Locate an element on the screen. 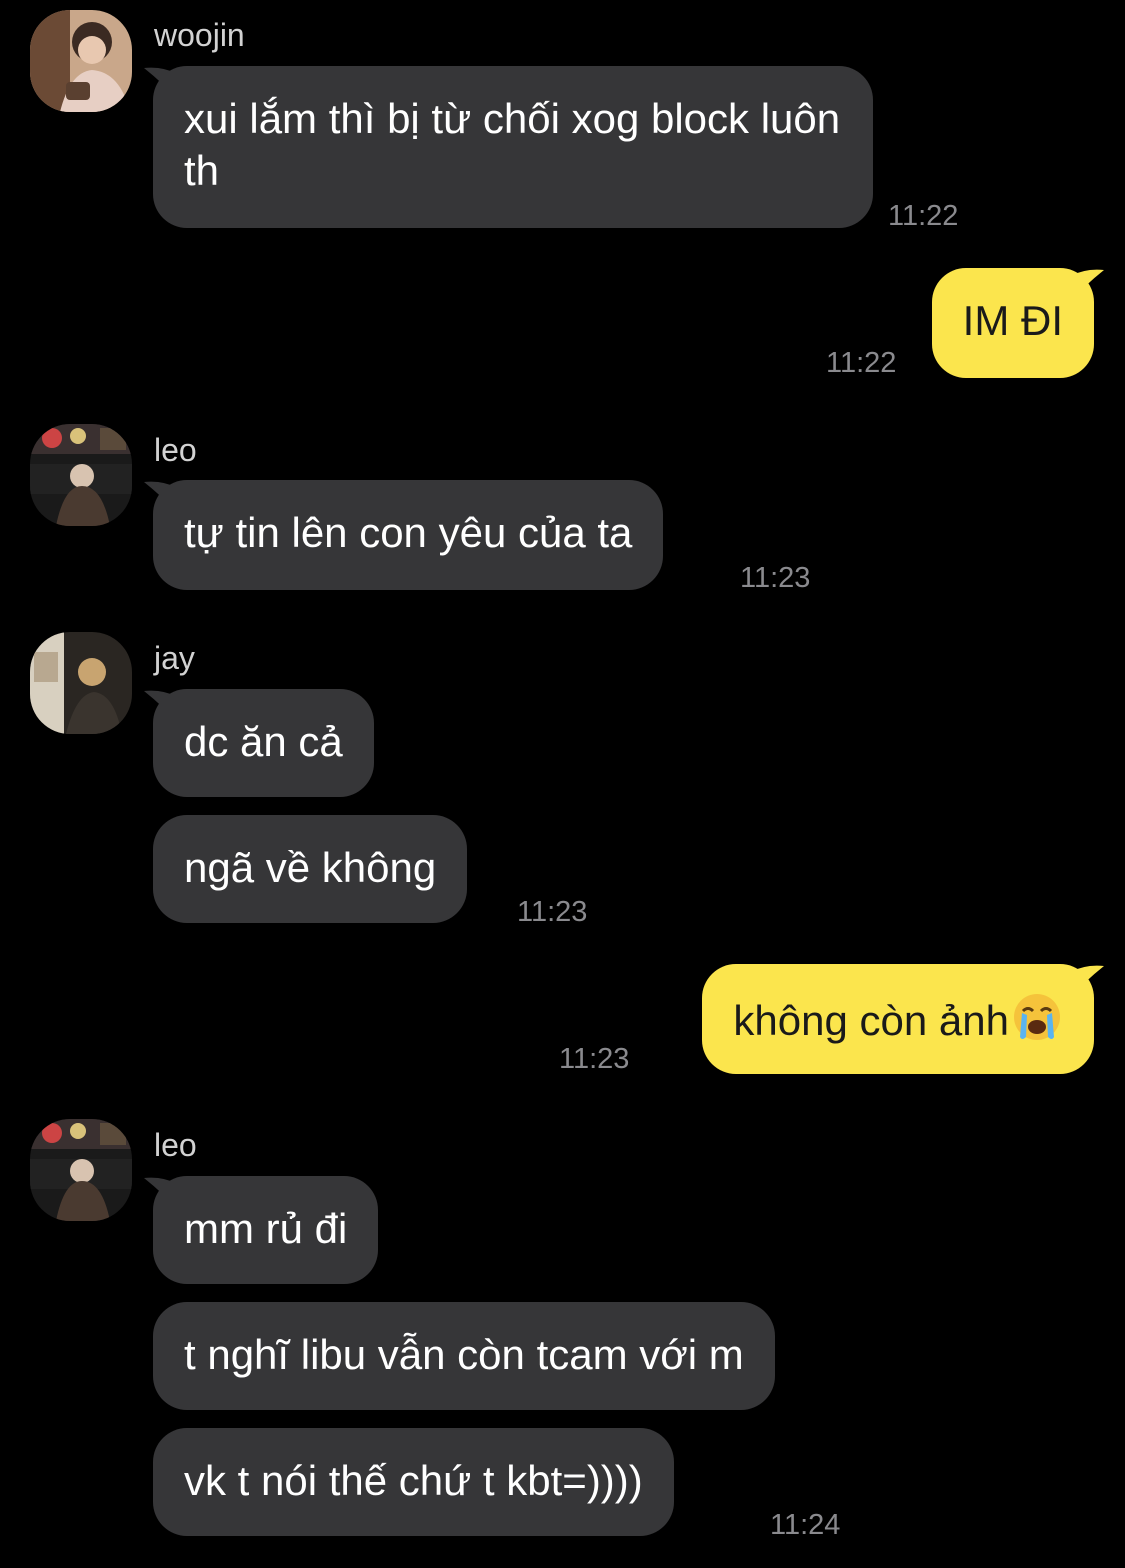 This screenshot has height=1568, width=1125. avatar-jay is located at coordinates (81, 683).